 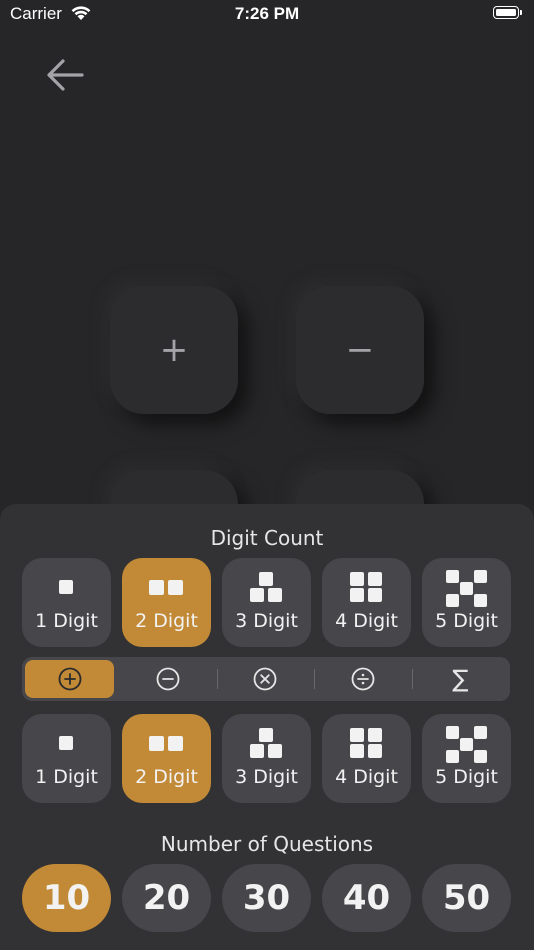 I want to click on back-arrow-icon, so click(x=65, y=75).